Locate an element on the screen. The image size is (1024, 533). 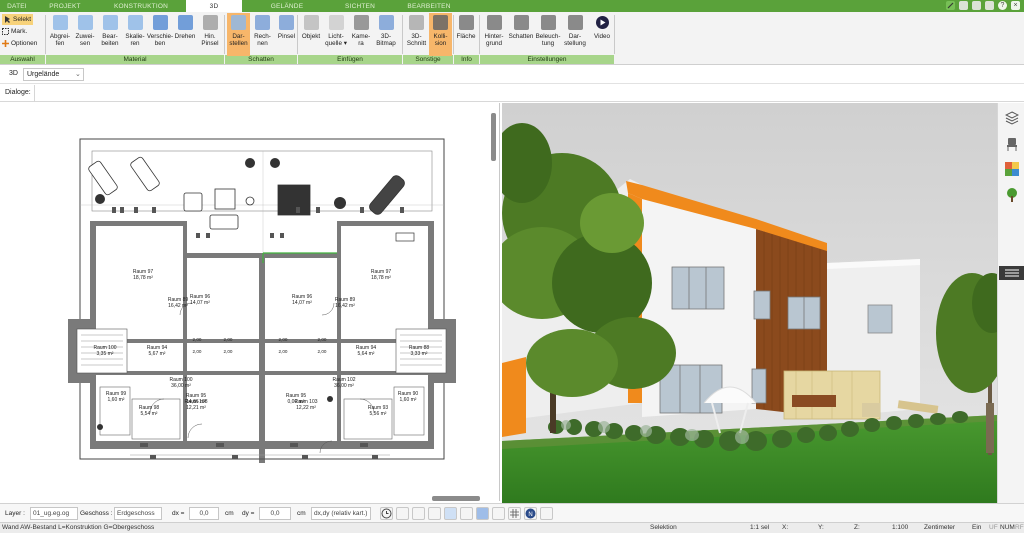
einfuegen-button-4: 3D- Bitmap is located at coordinates (386, 34).